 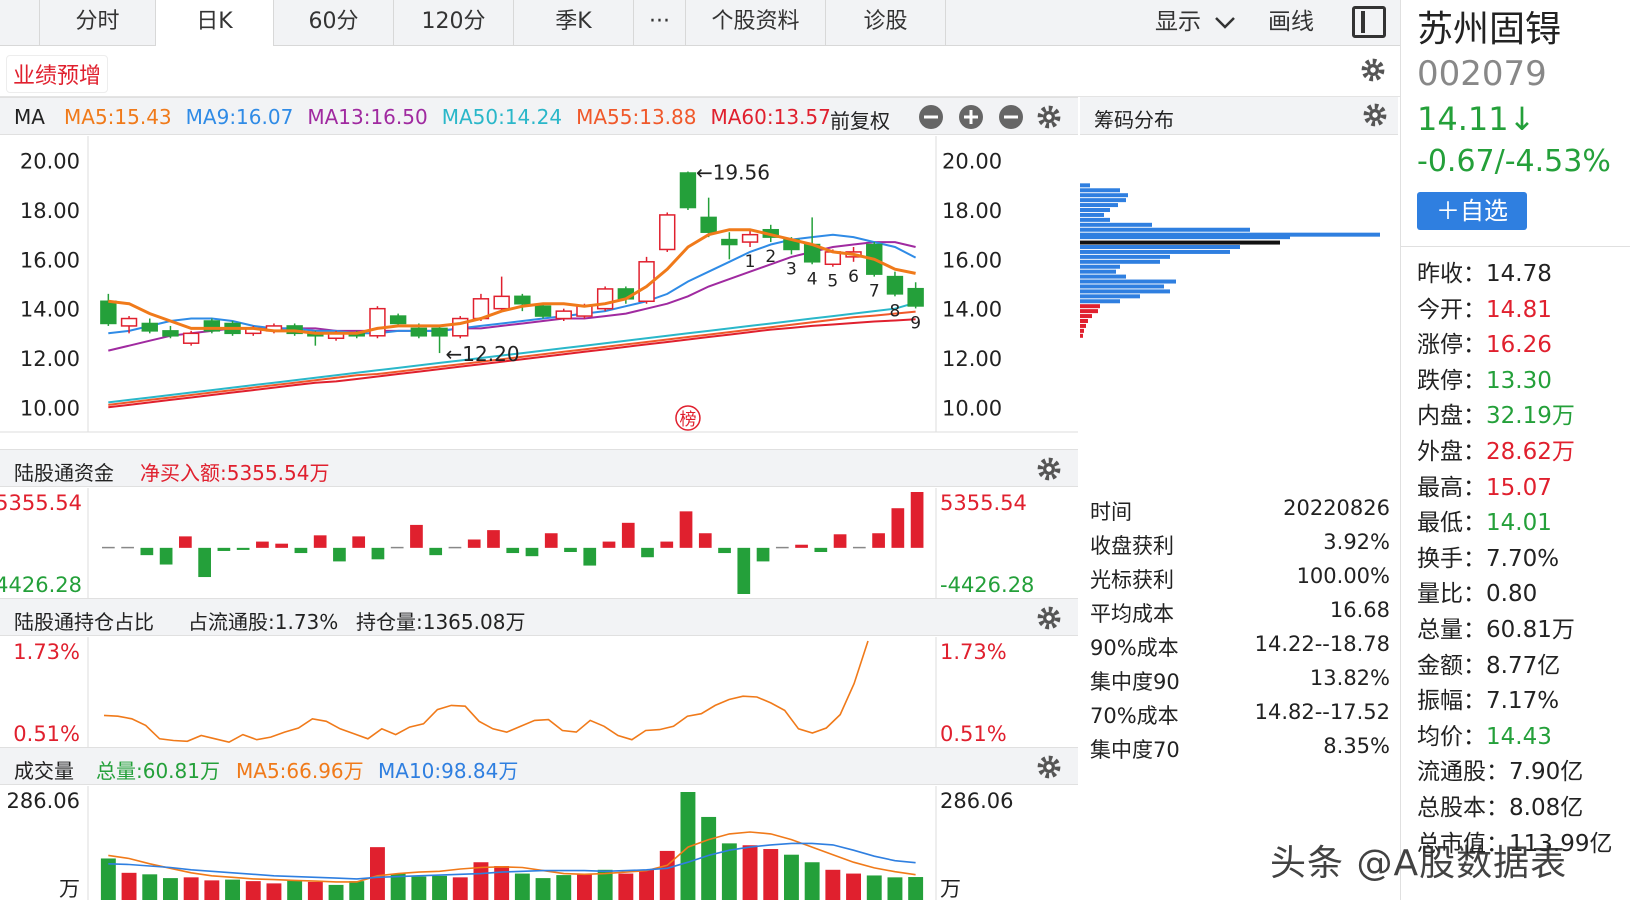 I want to click on quote-stat-row: 最低：14.01, so click(x=1484, y=520).